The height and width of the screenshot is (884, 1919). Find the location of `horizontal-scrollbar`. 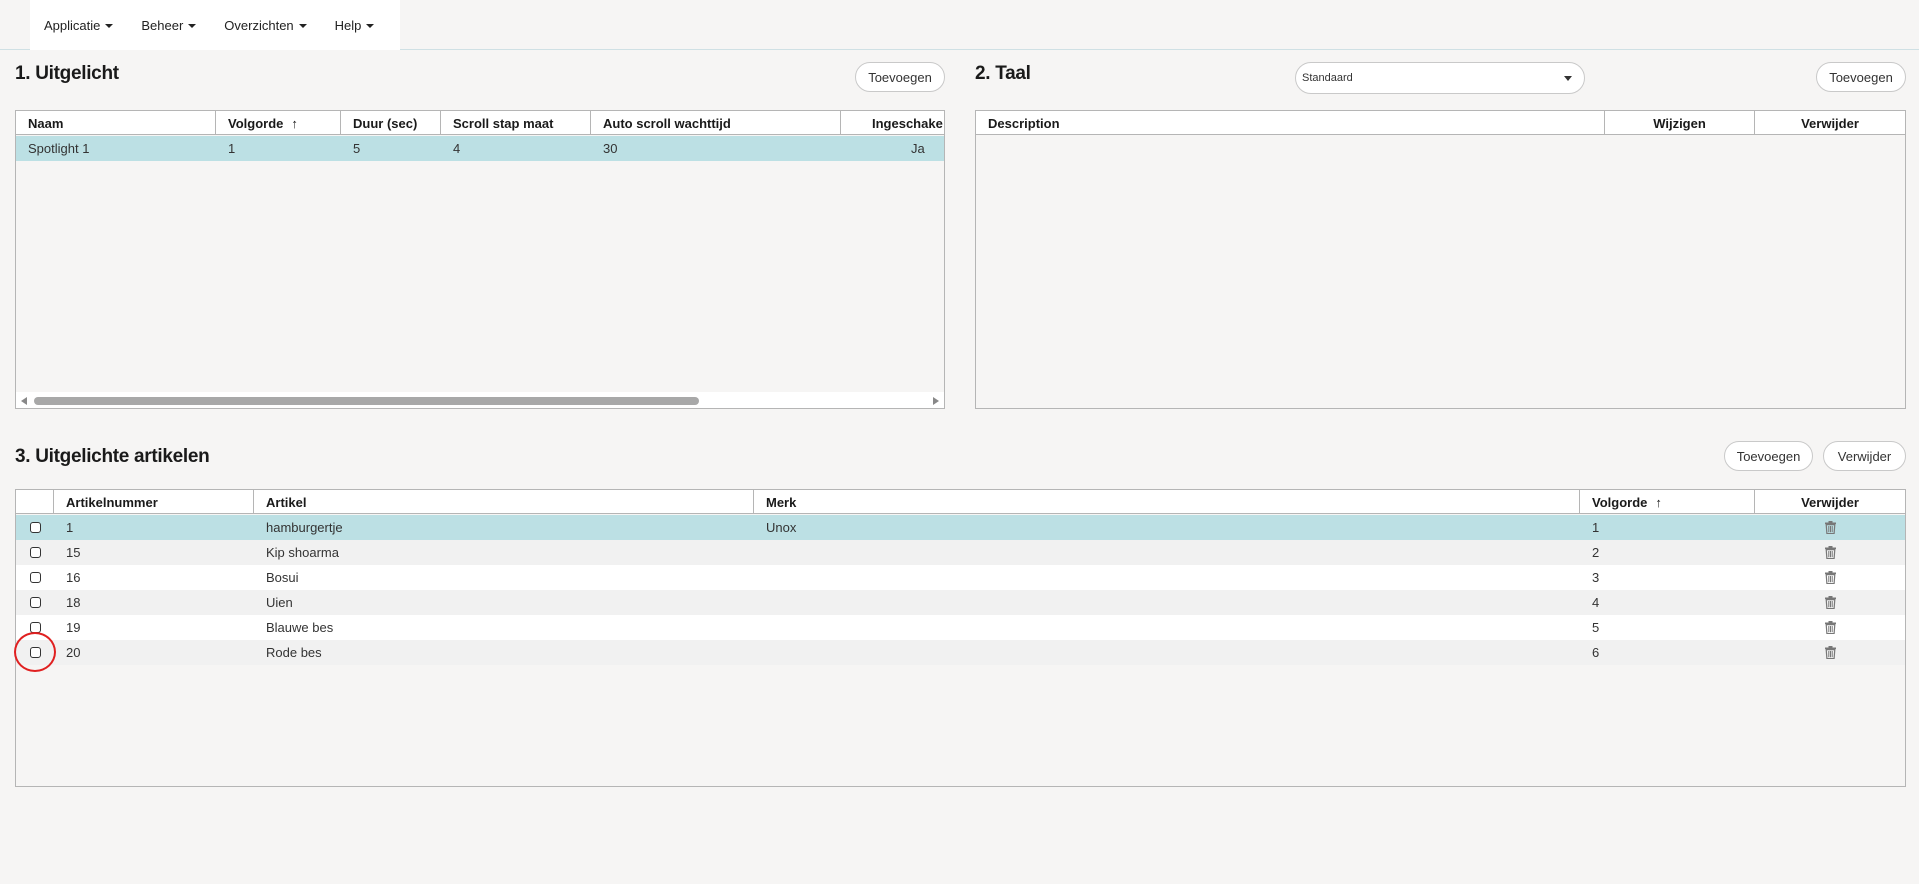

horizontal-scrollbar is located at coordinates (480, 400).